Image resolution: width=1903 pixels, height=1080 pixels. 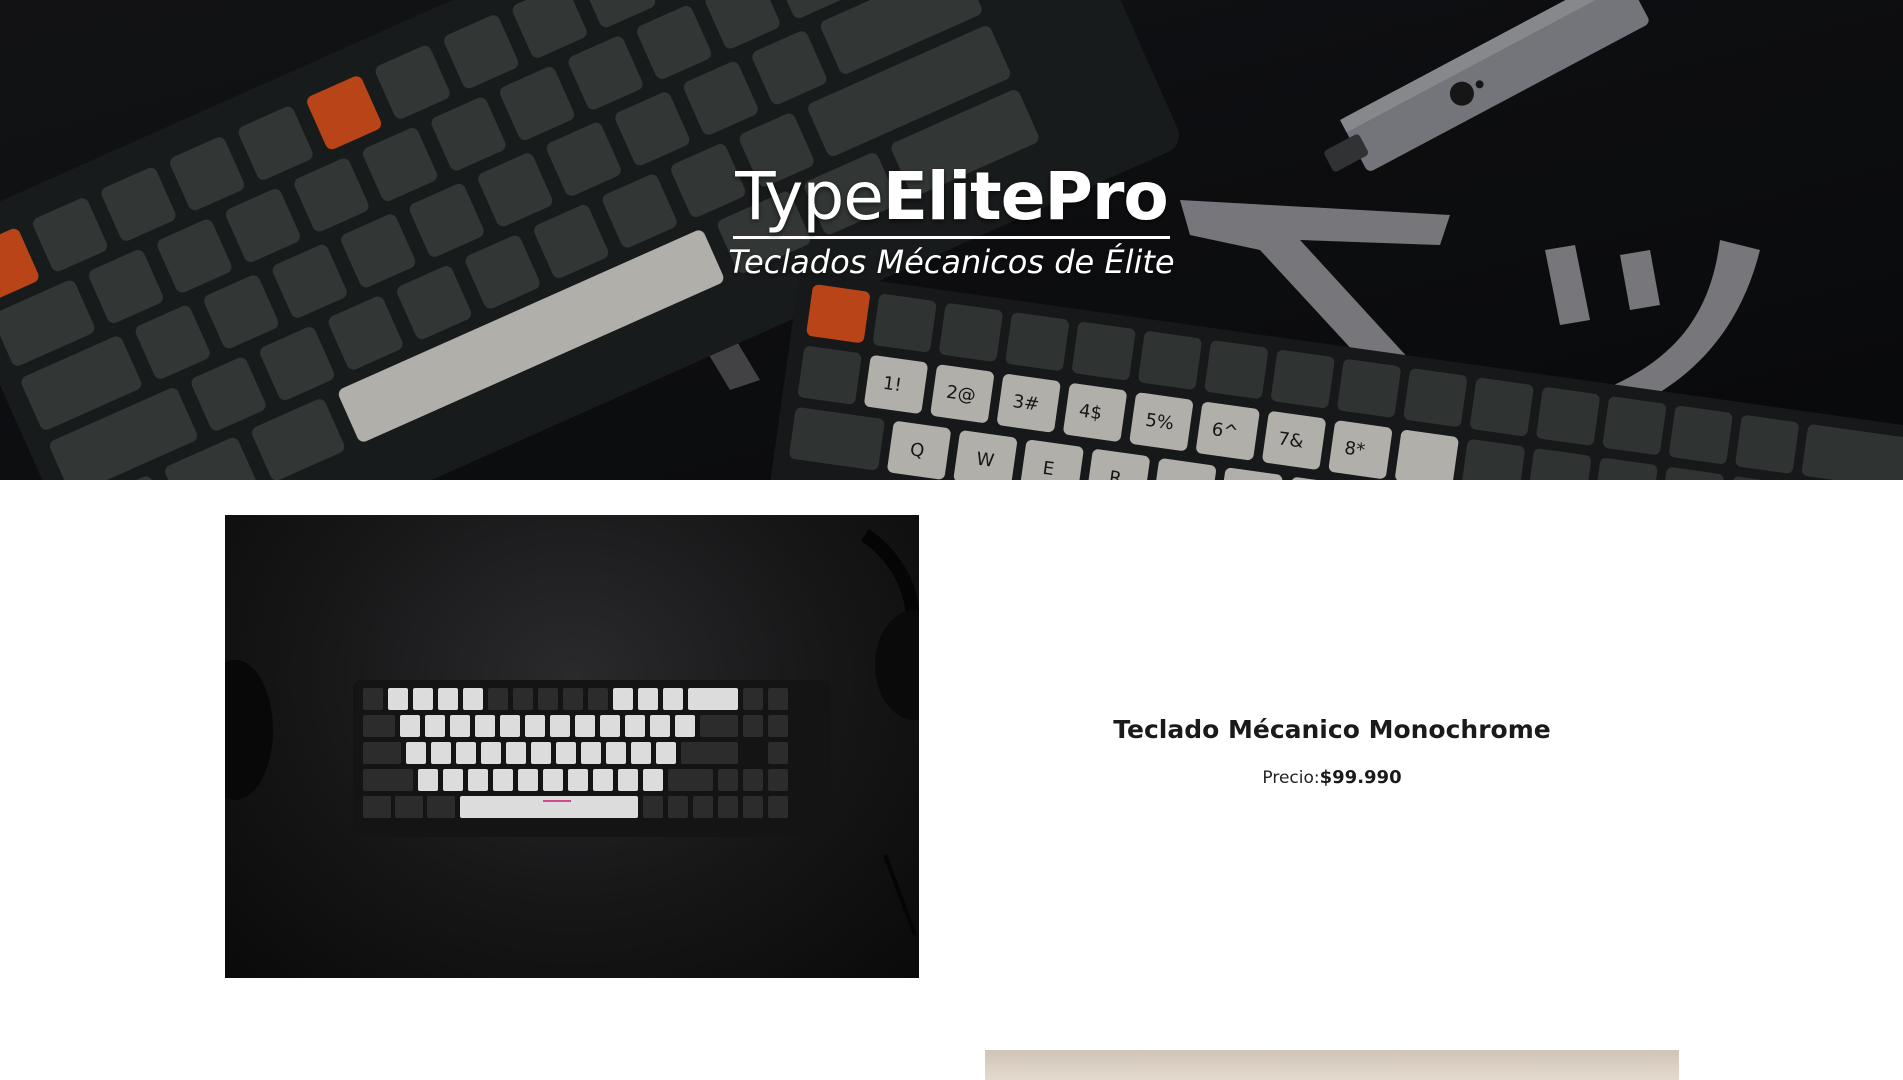 I want to click on product-image-next, so click(x=1332, y=1065).